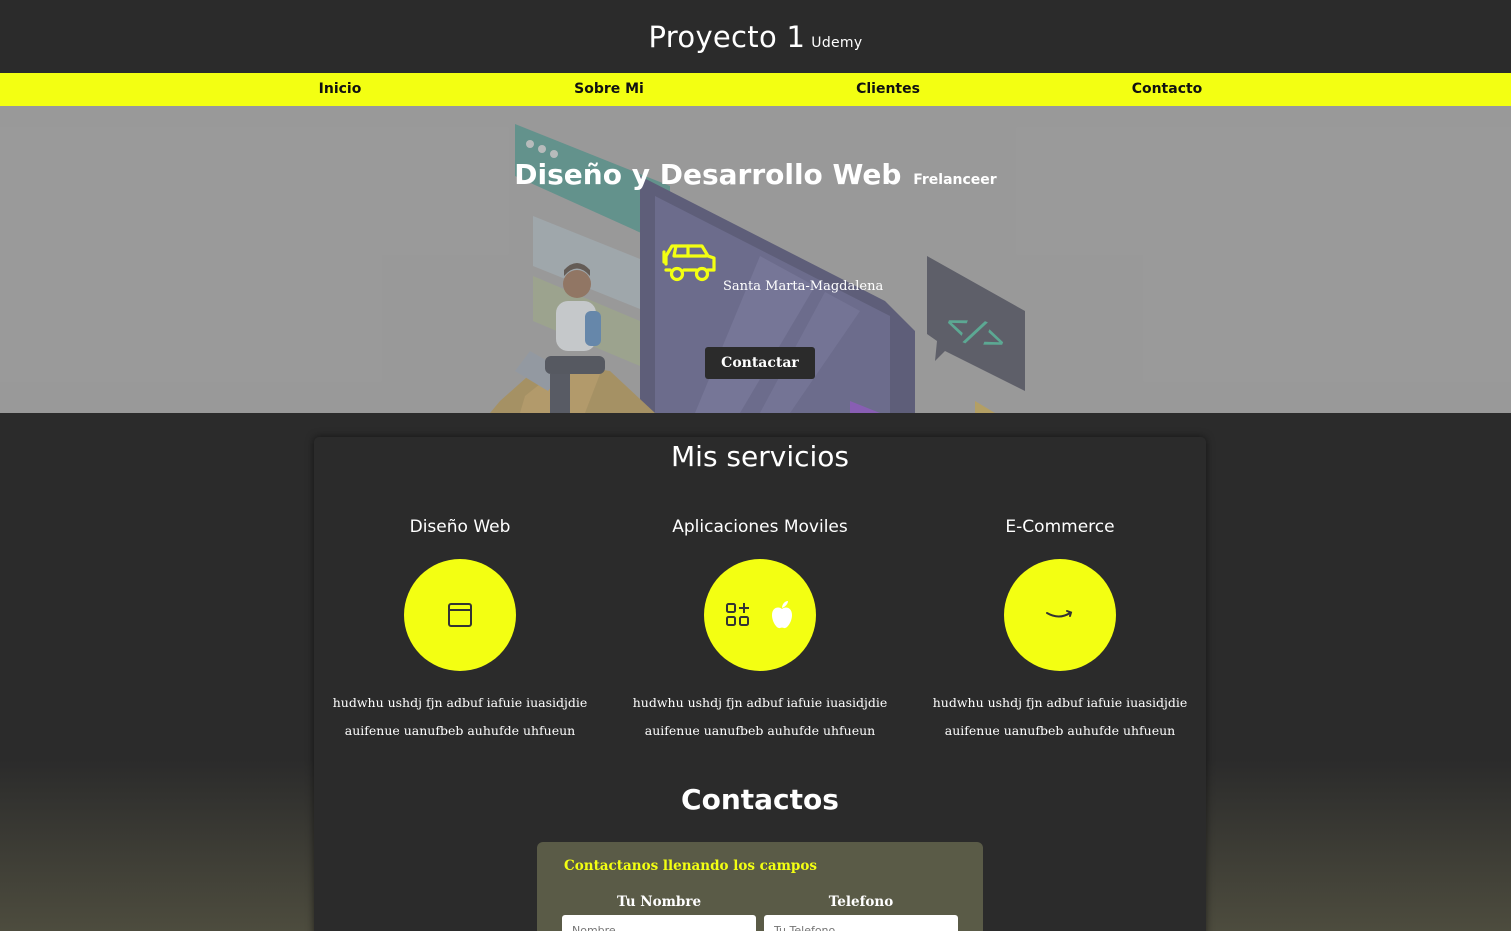 This screenshot has width=1511, height=931. Describe the element at coordinates (609, 89) in the screenshot. I see `nav-item-sobre-mi: Sobre Mi` at that location.